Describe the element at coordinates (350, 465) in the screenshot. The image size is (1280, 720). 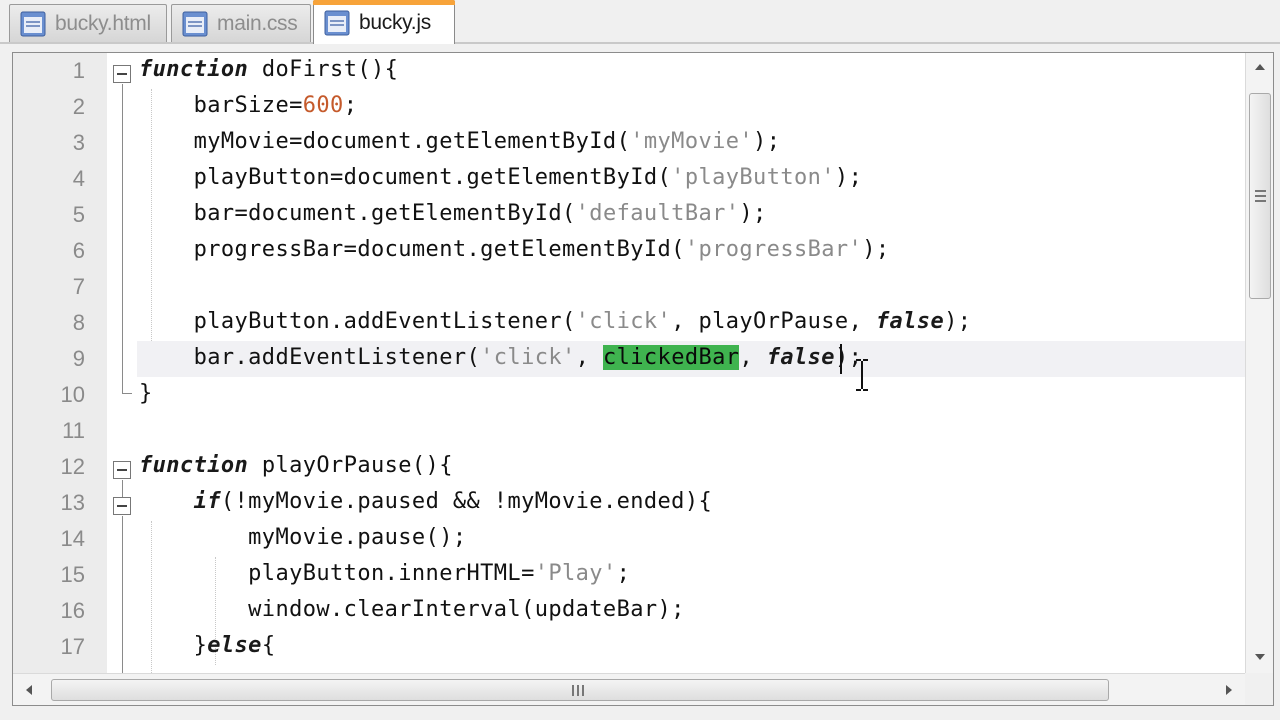
I see `code-token: playOrPause(){` at that location.